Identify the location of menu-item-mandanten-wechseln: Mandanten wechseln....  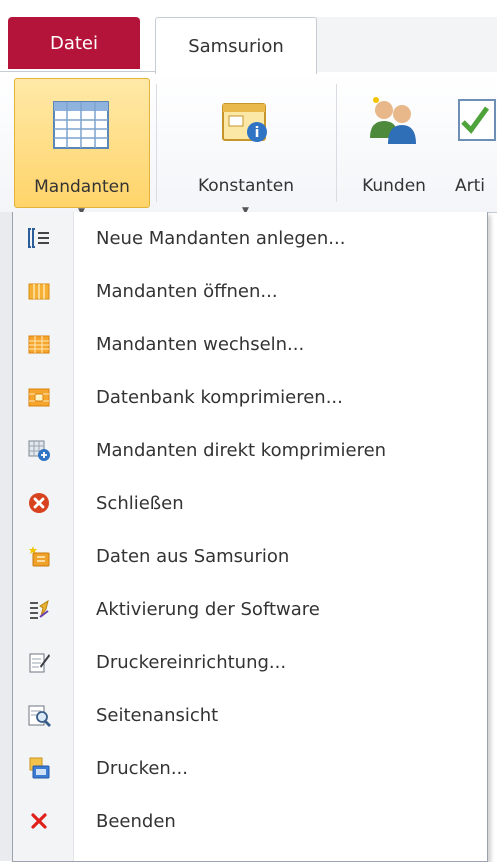
(250, 344).